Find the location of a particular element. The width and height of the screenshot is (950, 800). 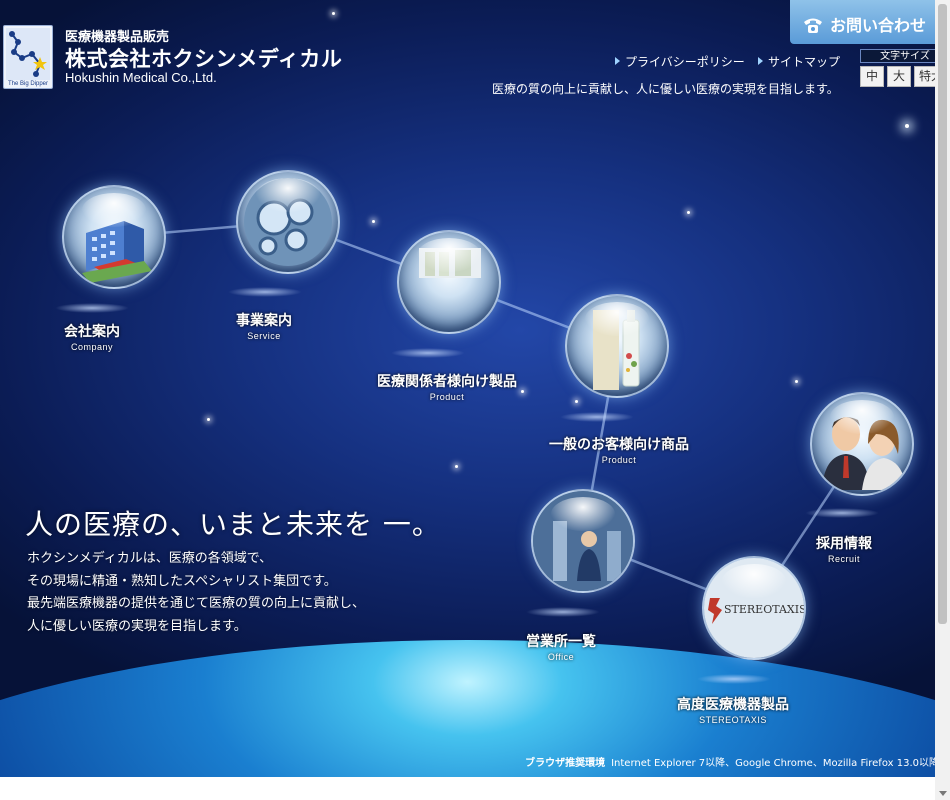

nav-orb-stereotaxis: STEREOTAXIS is located at coordinates (754, 608).